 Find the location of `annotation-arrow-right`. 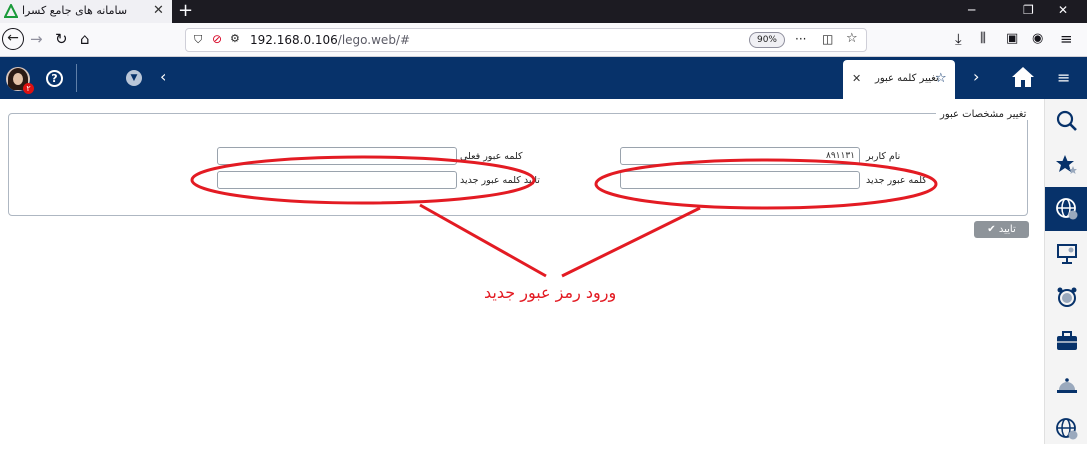

annotation-arrow-right is located at coordinates (631, 242).